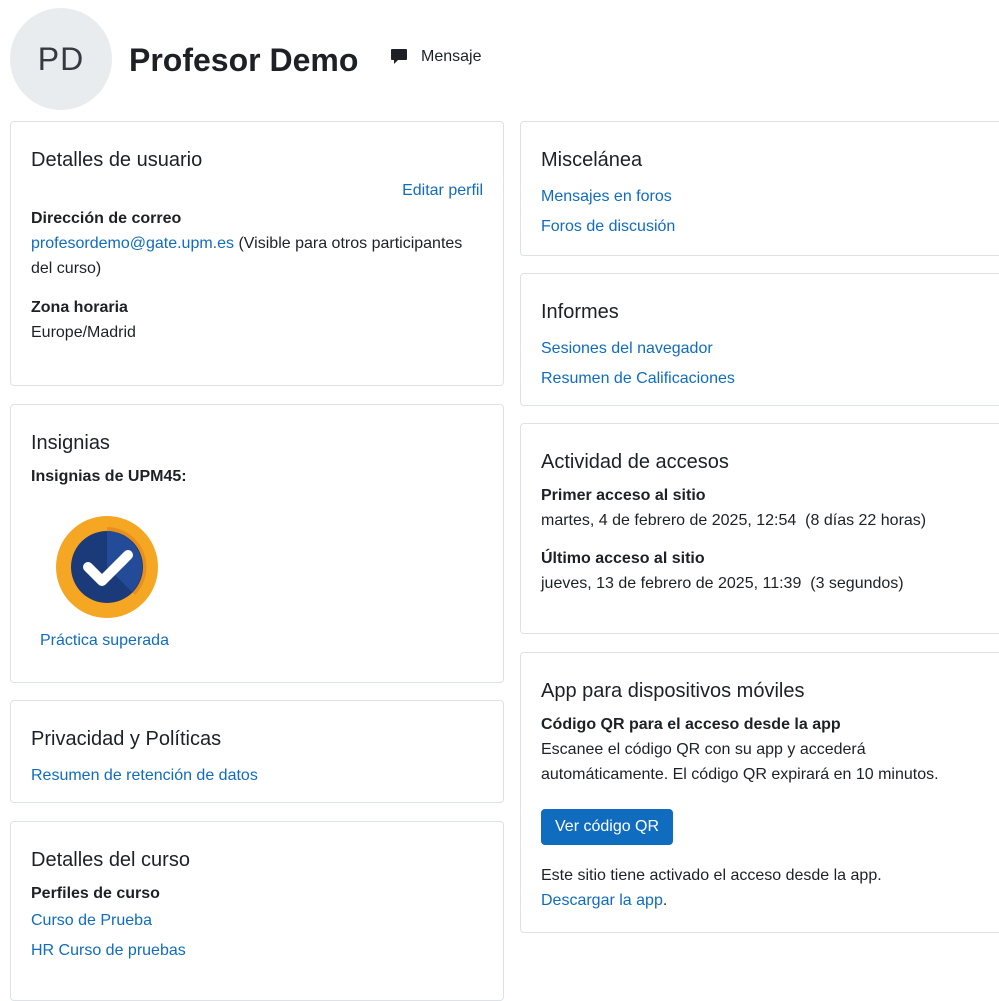  Describe the element at coordinates (451, 56) in the screenshot. I see `message-label: Mensaje` at that location.